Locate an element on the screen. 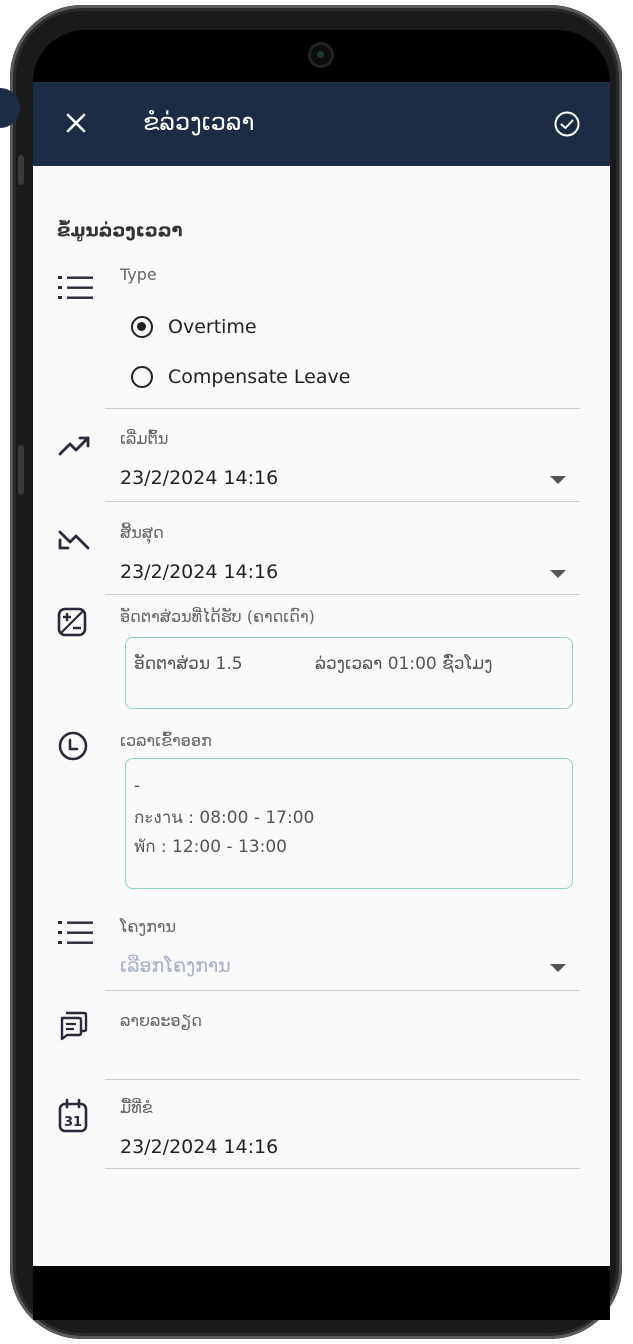  radio-compensate-leave-label: Compensate Leave is located at coordinates (259, 377).